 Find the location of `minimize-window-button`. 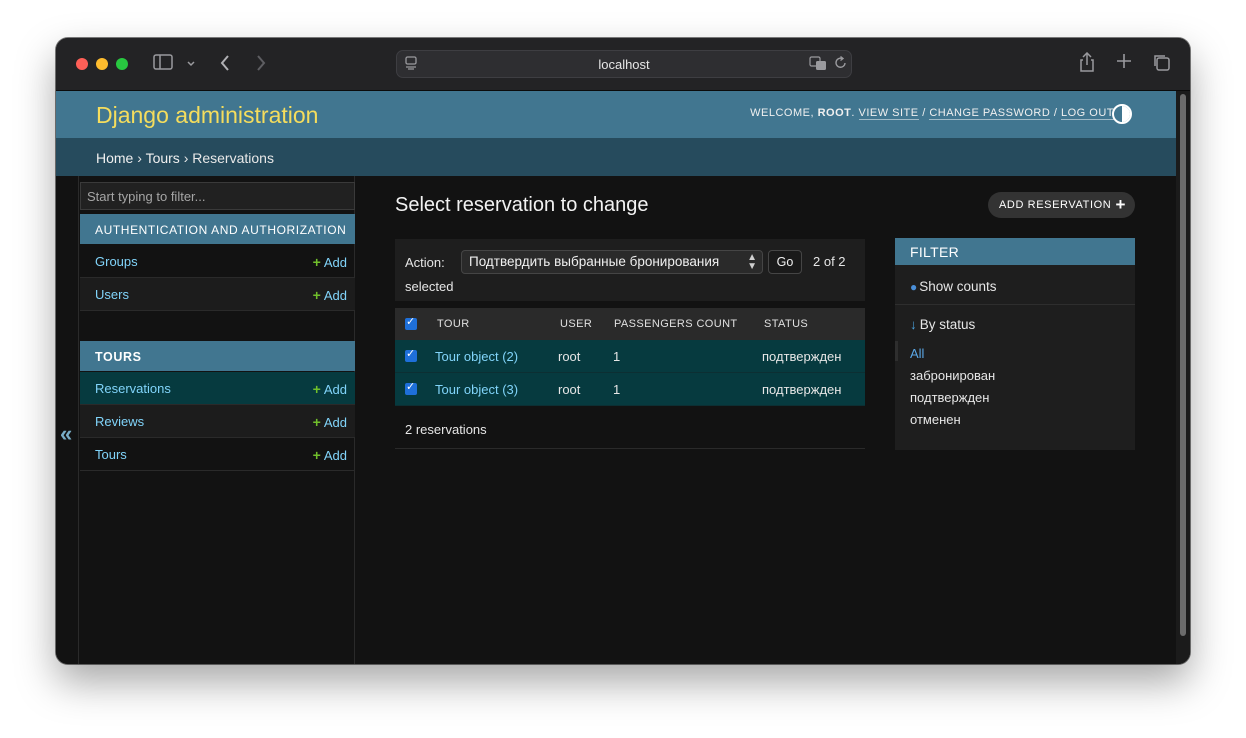

minimize-window-button is located at coordinates (102, 64).